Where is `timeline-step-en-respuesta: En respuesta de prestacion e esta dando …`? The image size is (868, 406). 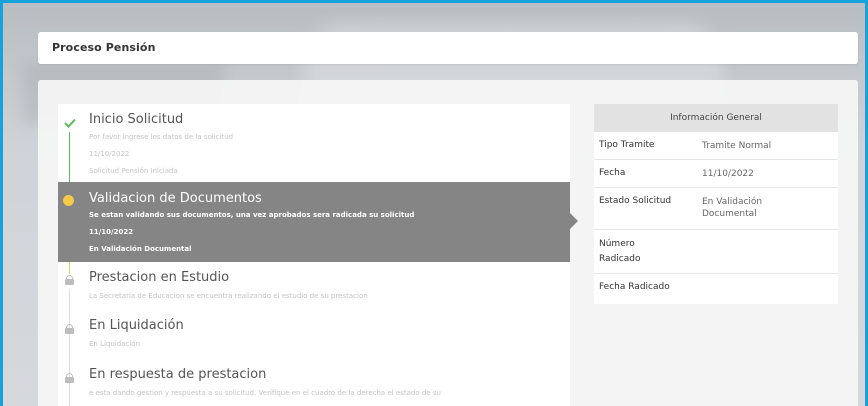 timeline-step-en-respuesta: En respuesta de prestacion e esta dando … is located at coordinates (314, 383).